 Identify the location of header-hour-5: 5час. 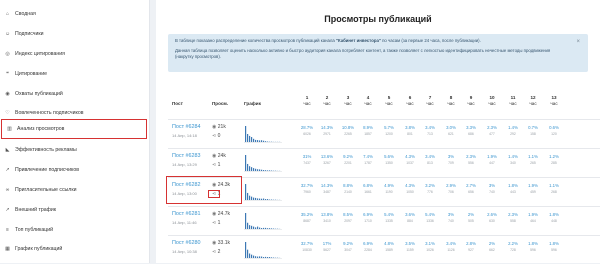
(389, 105).